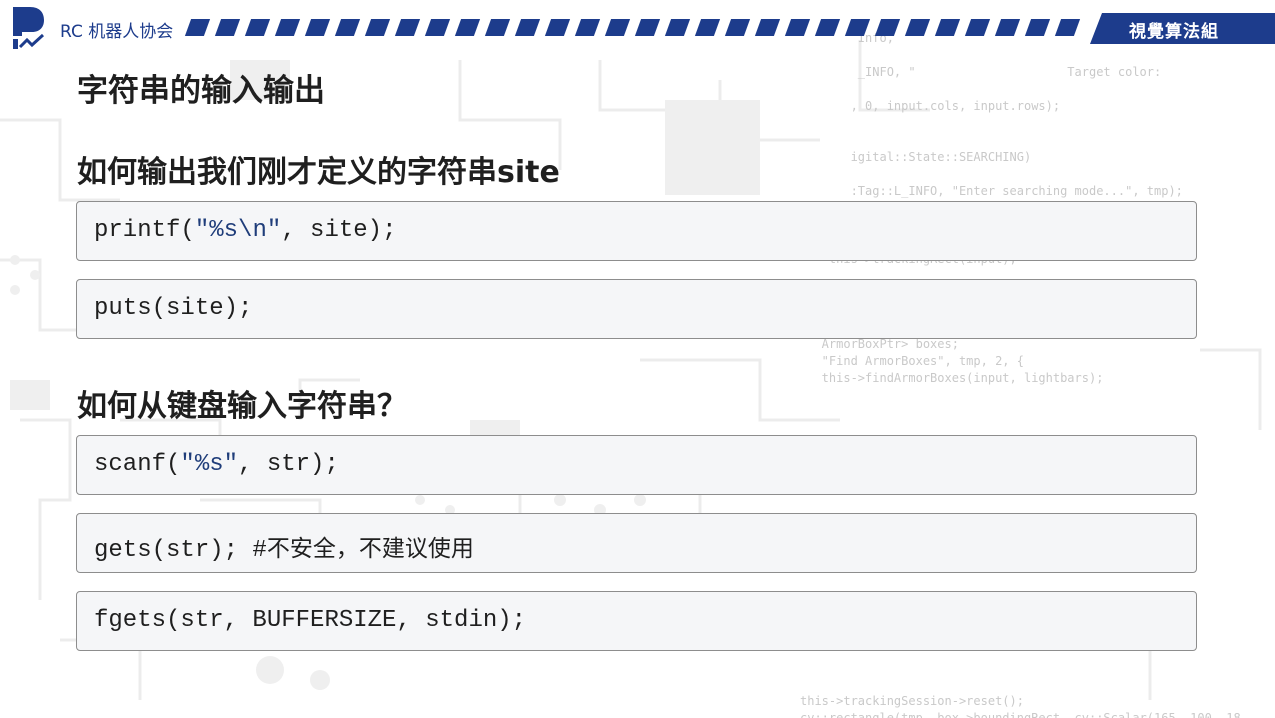 This screenshot has width=1275, height=718. Describe the element at coordinates (318, 172) in the screenshot. I see `section-heading-output: 如何输出我们刚才定义的字符串site` at that location.